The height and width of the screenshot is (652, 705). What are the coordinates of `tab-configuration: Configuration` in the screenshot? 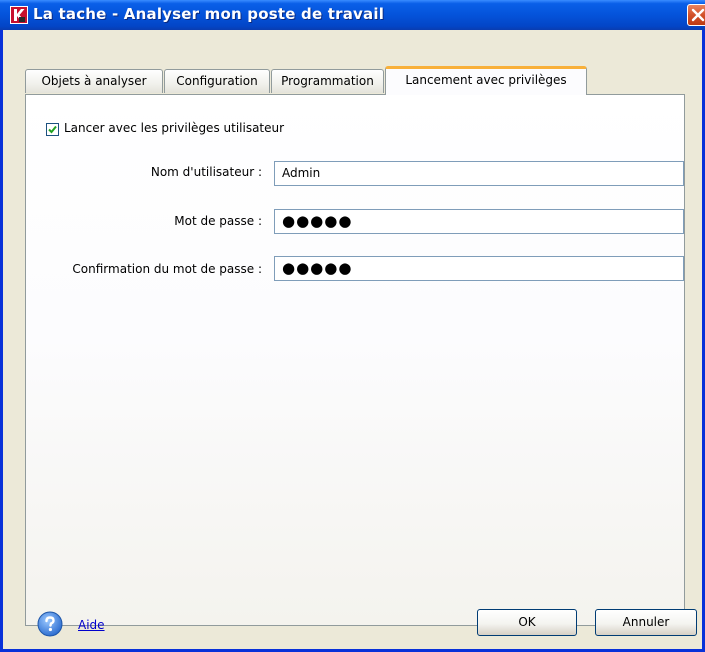 It's located at (217, 81).